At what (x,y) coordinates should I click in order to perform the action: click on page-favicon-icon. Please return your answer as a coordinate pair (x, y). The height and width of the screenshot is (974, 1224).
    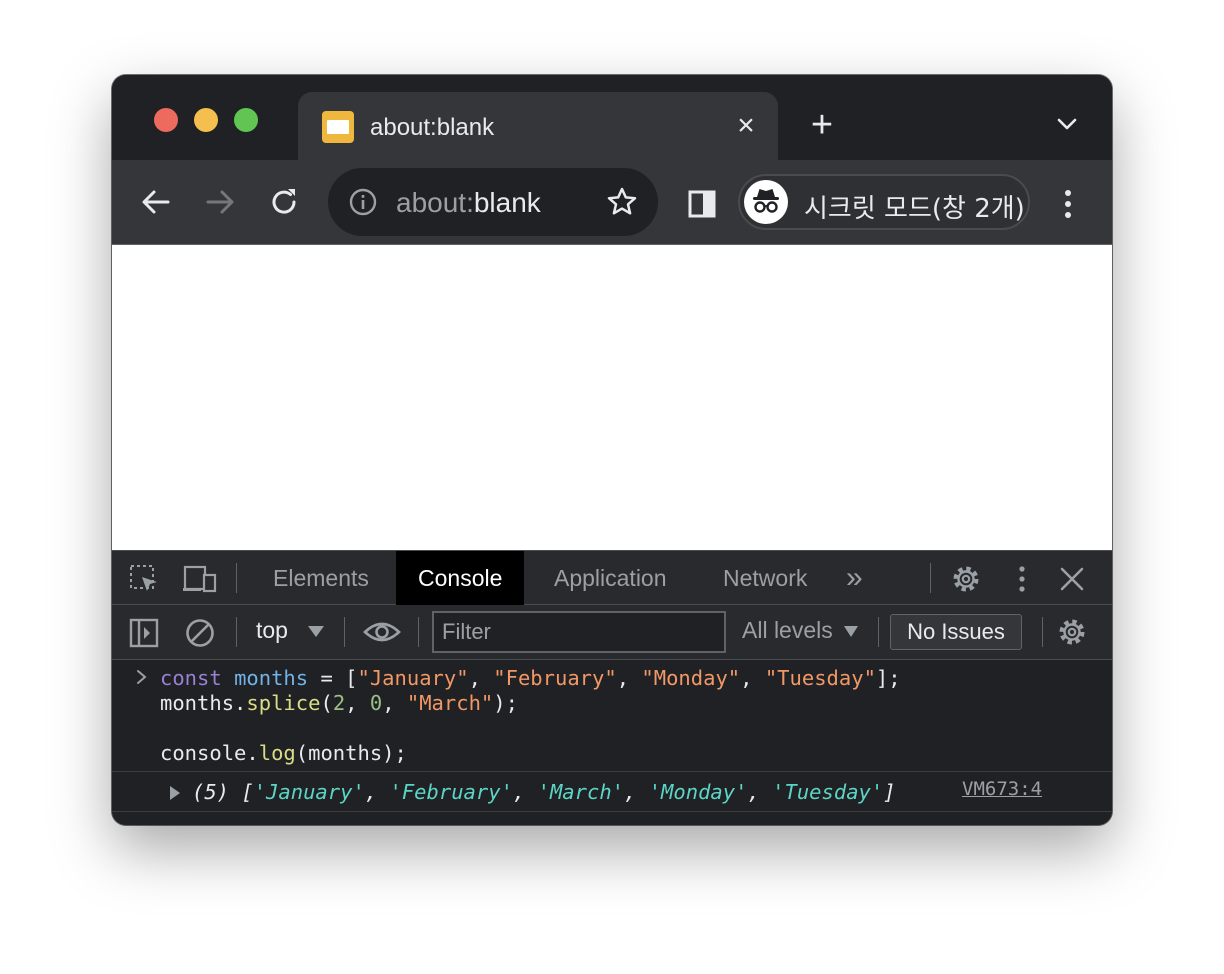
    Looking at the image, I should click on (338, 127).